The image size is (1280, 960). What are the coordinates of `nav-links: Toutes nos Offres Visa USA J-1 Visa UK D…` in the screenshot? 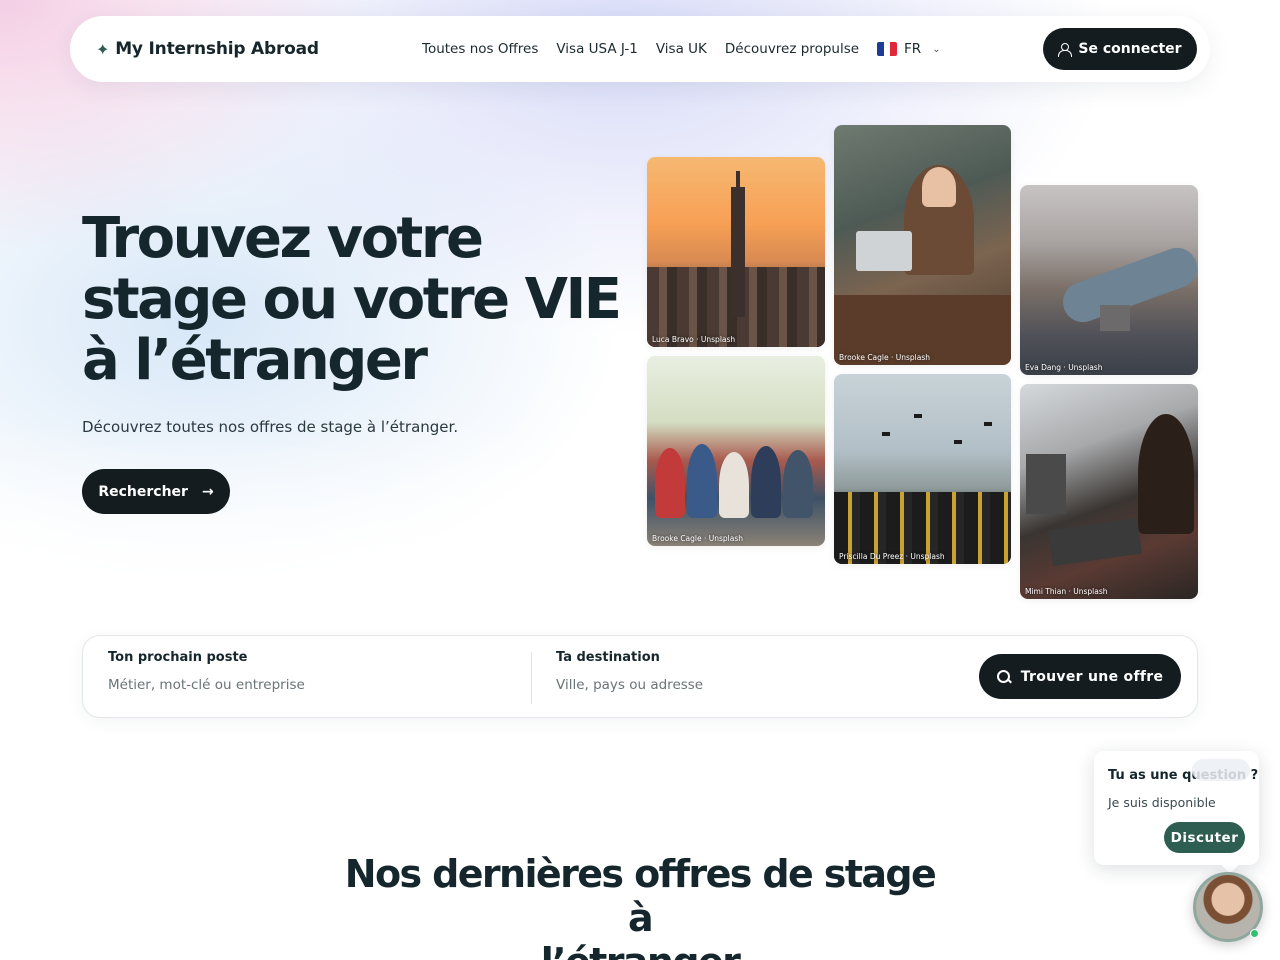 It's located at (681, 49).